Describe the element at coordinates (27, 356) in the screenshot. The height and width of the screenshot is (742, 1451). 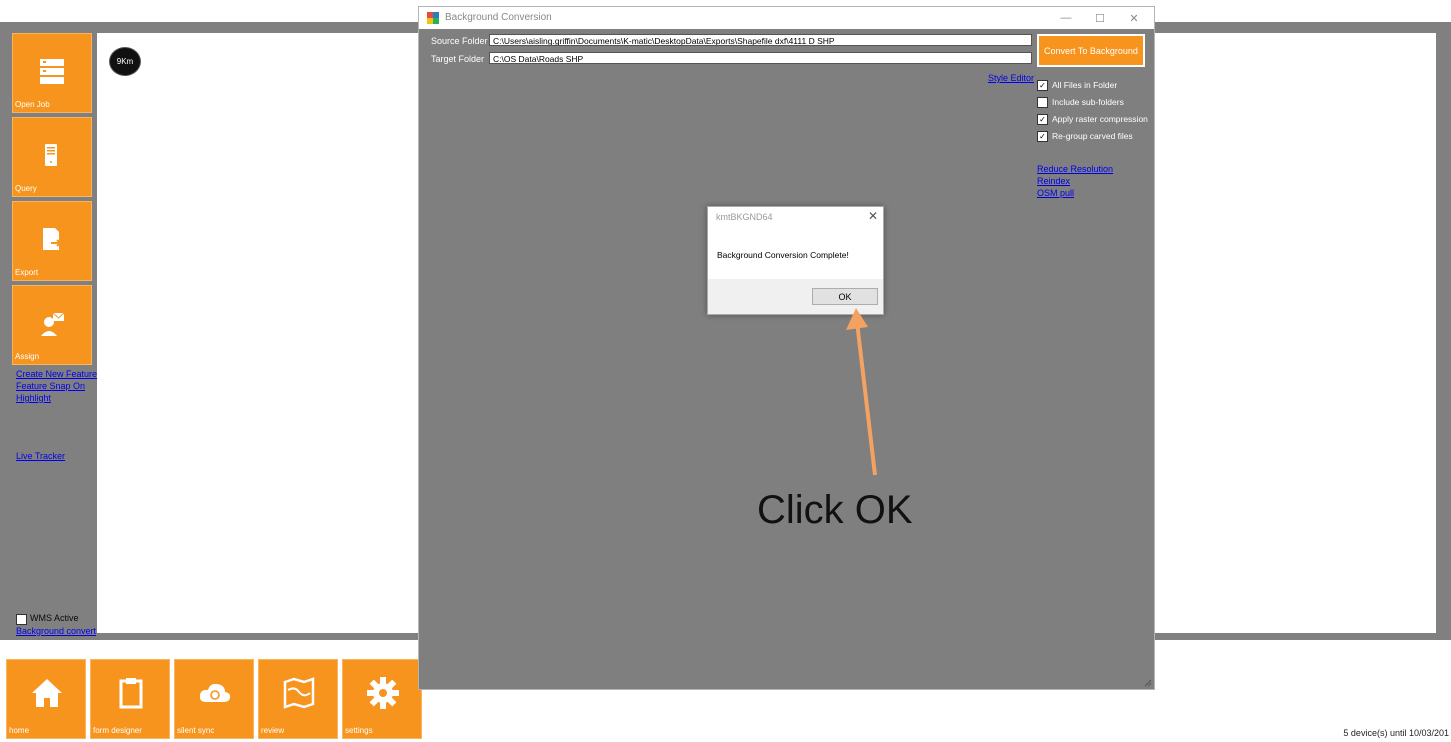
I see `assign-label: Assign` at that location.